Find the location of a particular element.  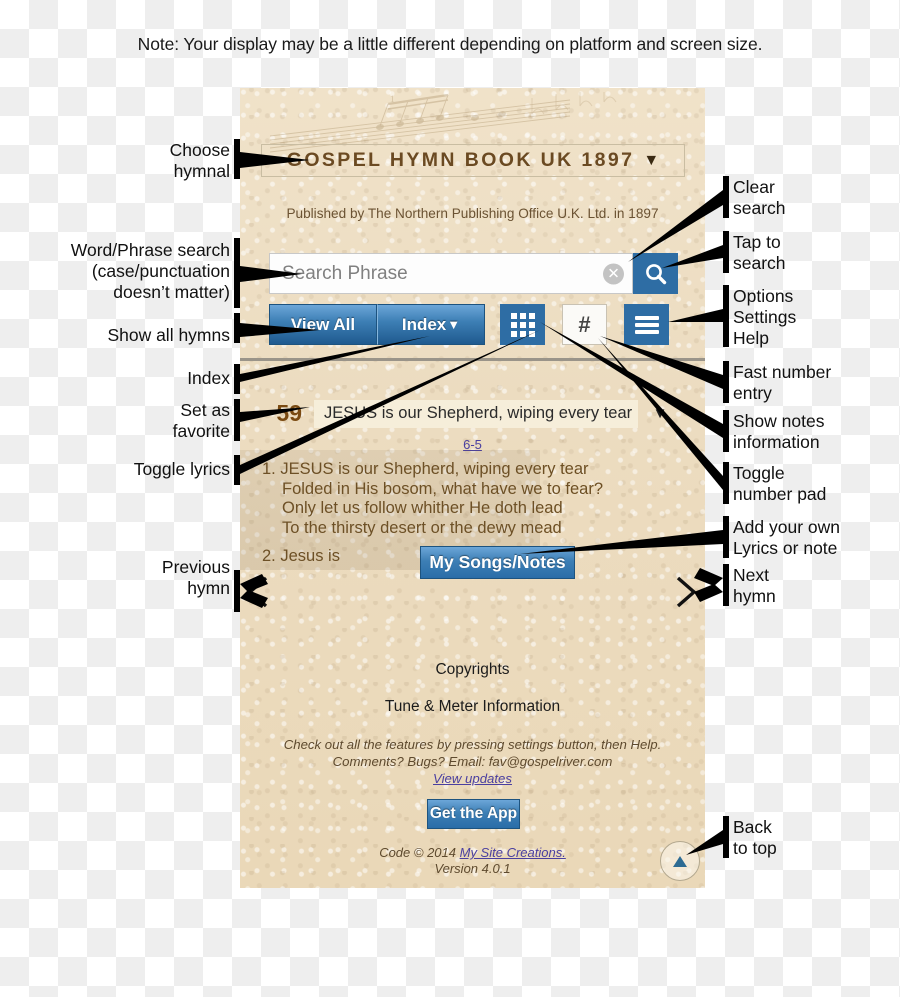

view-all-button: View All is located at coordinates (323, 324).